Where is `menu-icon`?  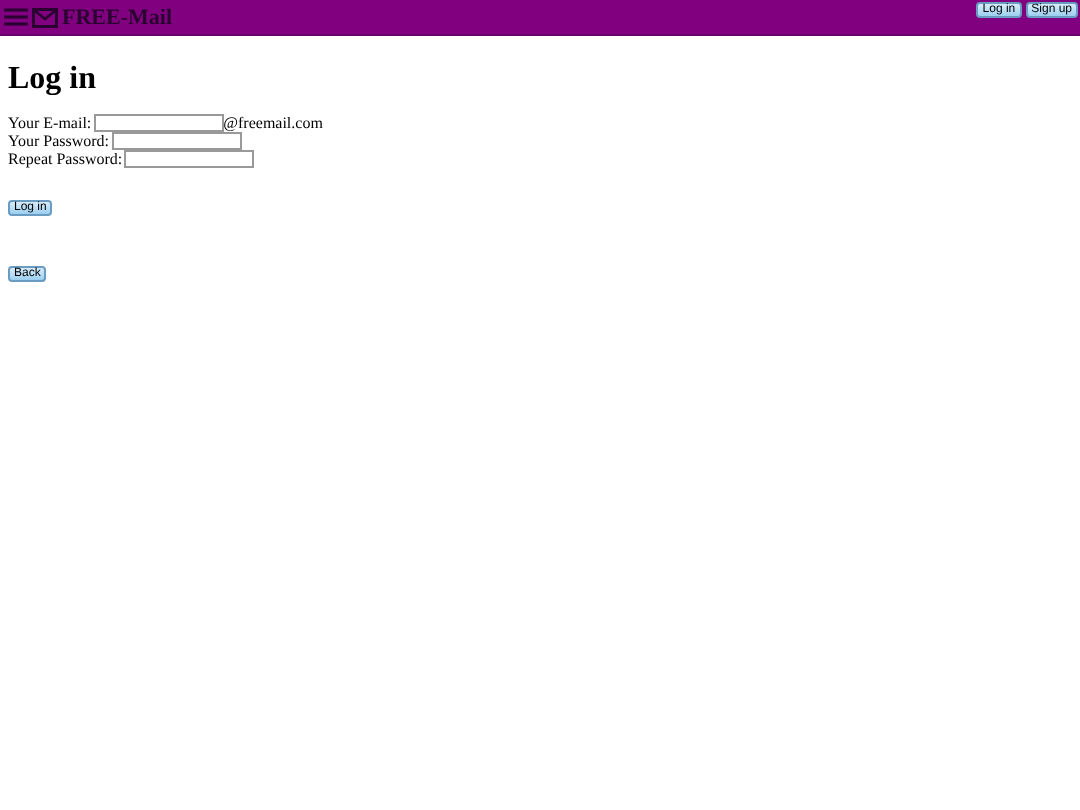 menu-icon is located at coordinates (16, 17).